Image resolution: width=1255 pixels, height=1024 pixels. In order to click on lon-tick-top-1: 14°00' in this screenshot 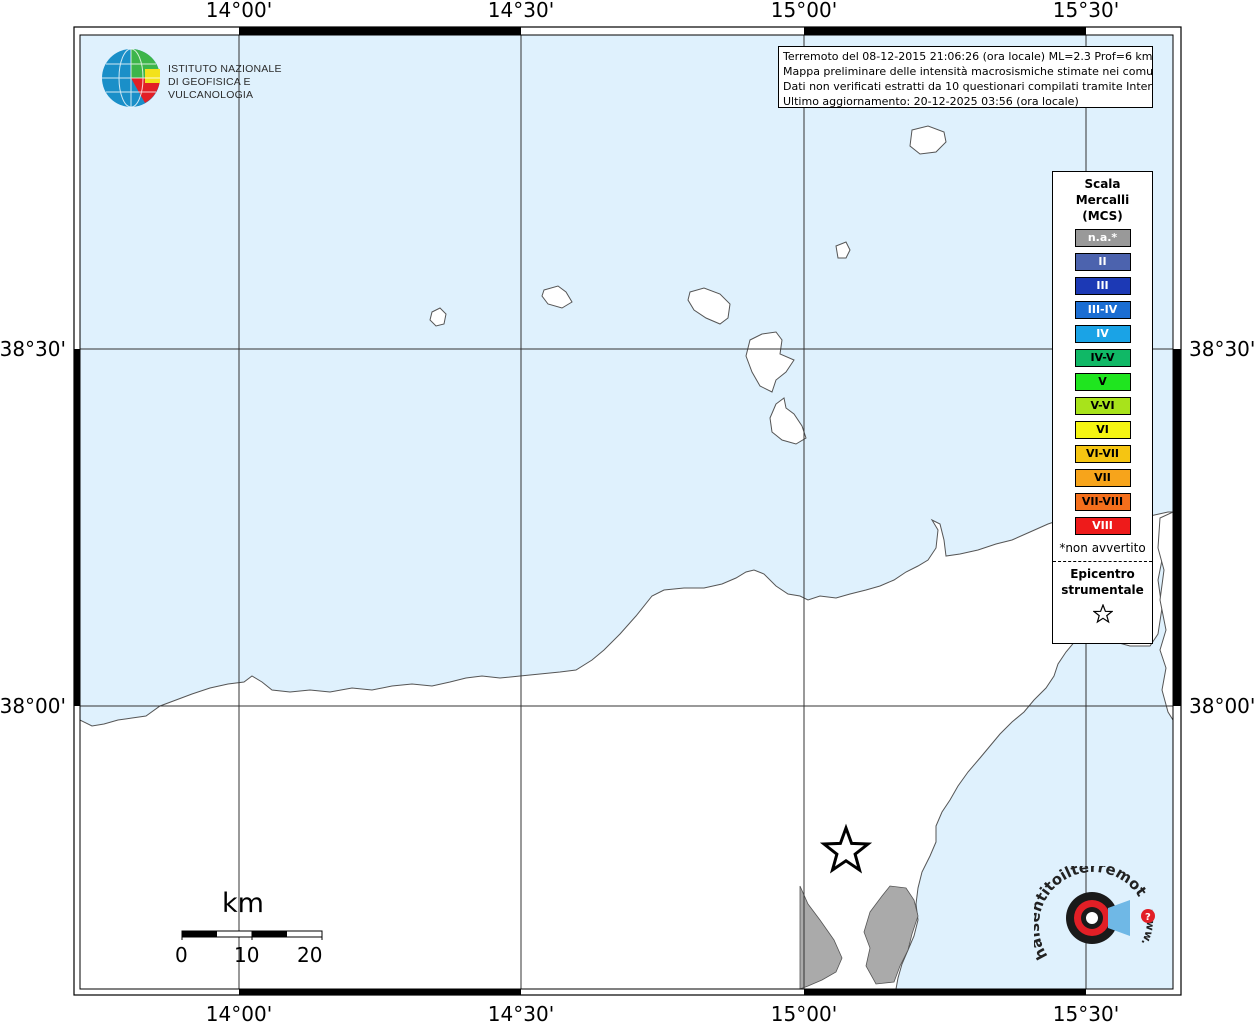, I will do `click(239, 11)`.